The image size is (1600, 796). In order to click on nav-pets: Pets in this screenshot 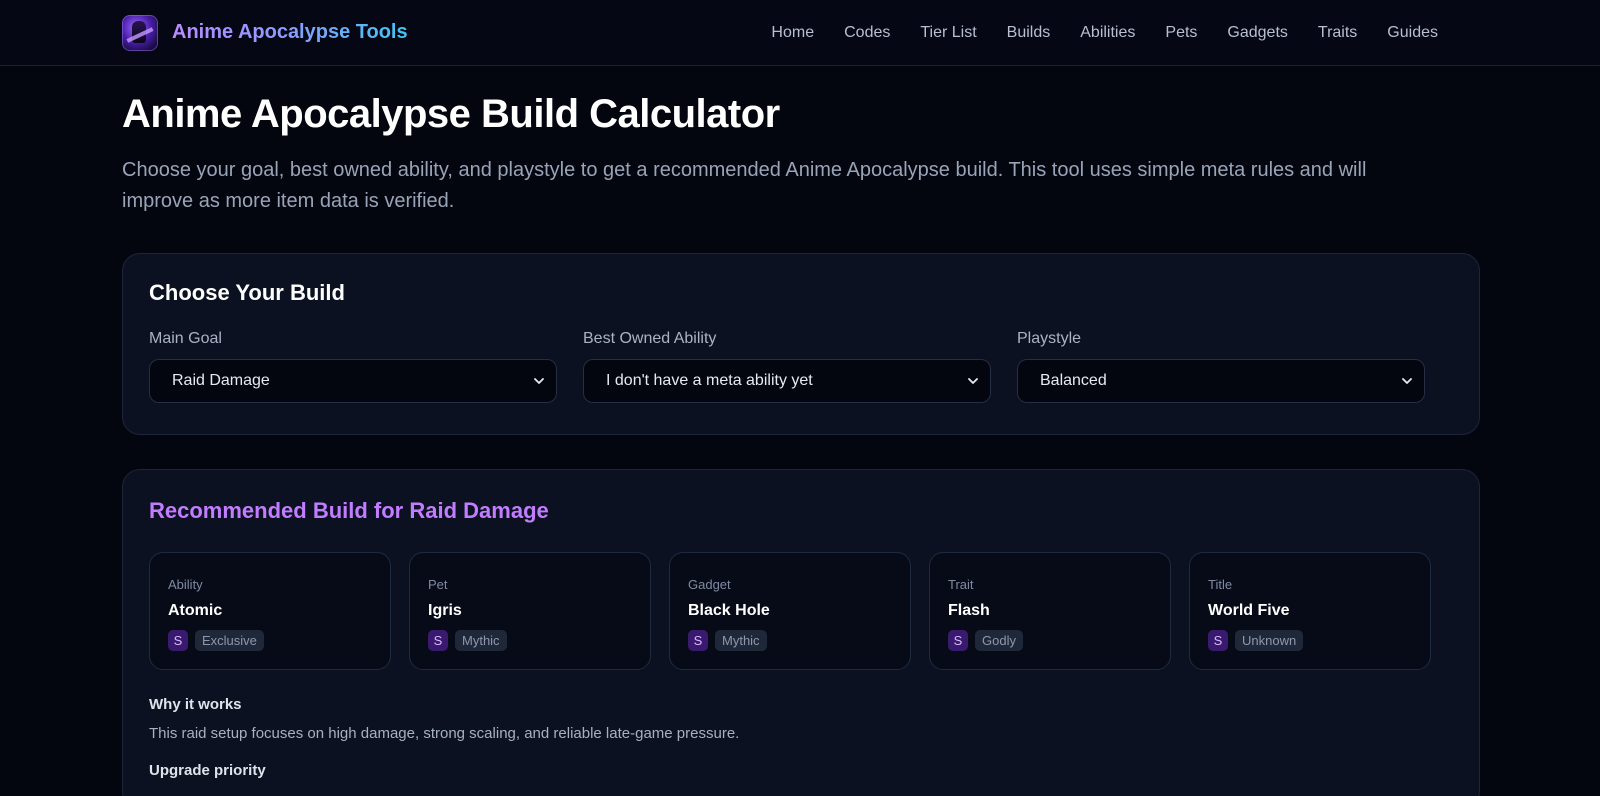, I will do `click(1181, 33)`.